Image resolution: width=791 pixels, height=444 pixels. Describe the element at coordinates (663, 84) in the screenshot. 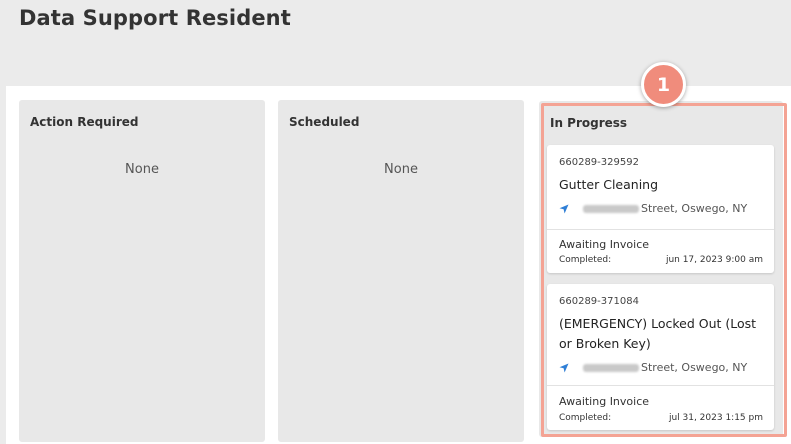

I see `step-badge: 1` at that location.